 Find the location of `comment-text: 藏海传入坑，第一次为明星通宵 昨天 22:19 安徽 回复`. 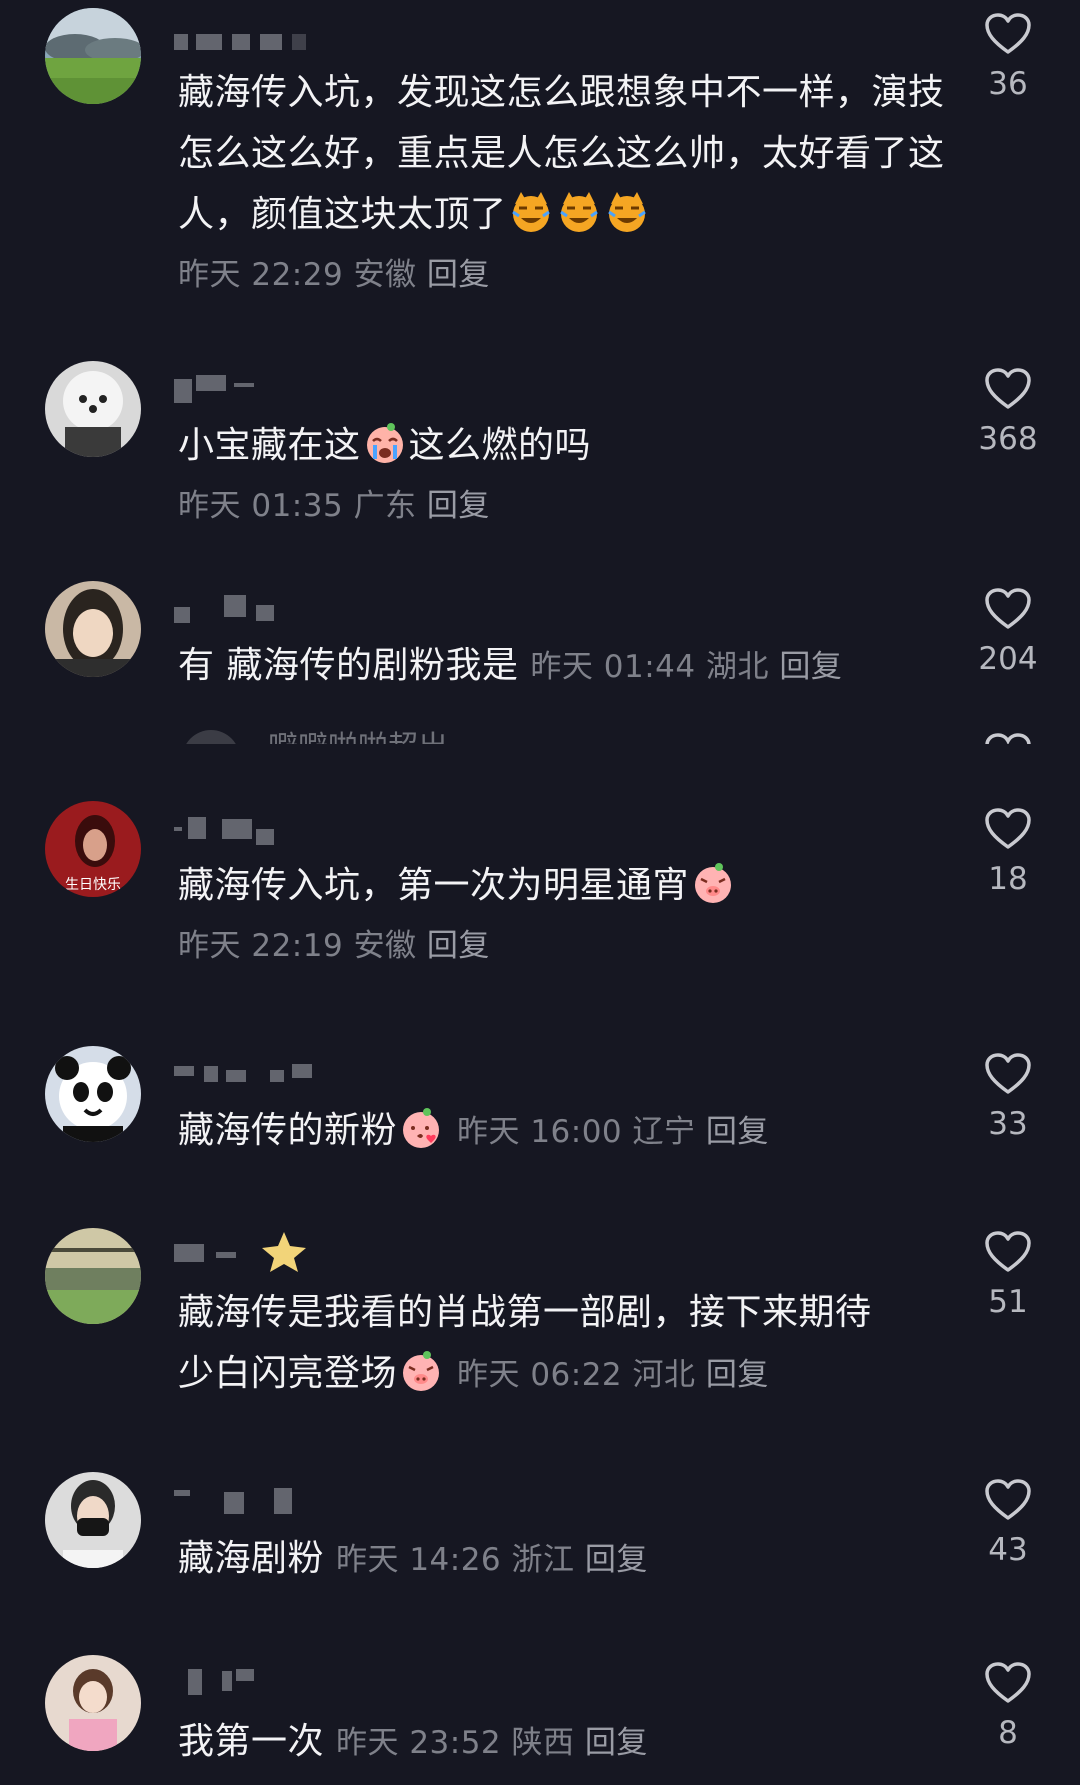

comment-text: 藏海传入坑，第一次为明星通宵 昨天 22:19 安徽 回复 is located at coordinates (563, 916).